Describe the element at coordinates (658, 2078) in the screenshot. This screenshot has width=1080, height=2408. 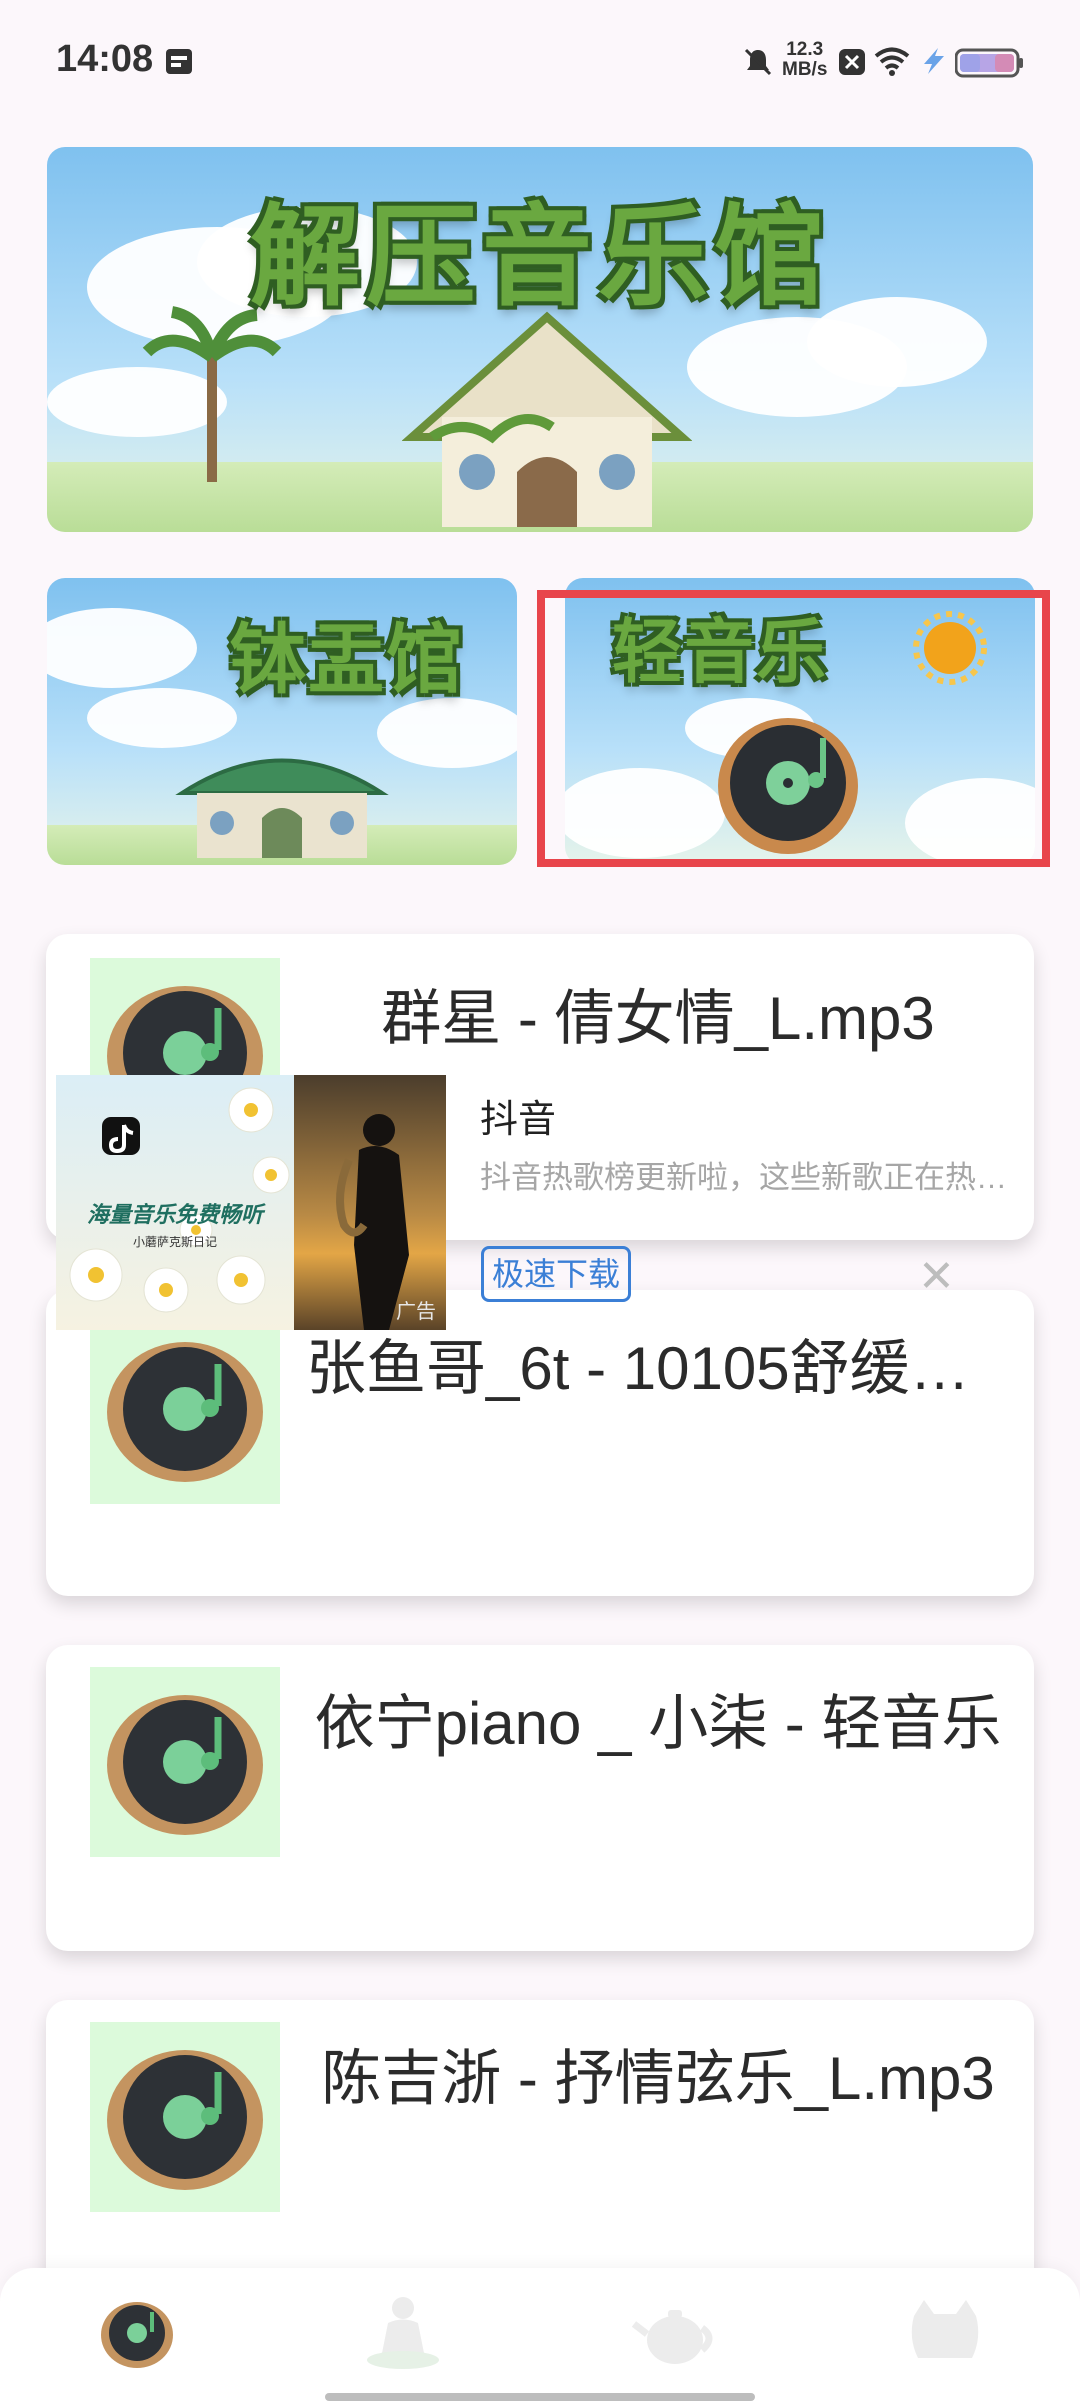
I see `song-title: 陈吉浙 - 抒情弦乐_L.mp3` at that location.